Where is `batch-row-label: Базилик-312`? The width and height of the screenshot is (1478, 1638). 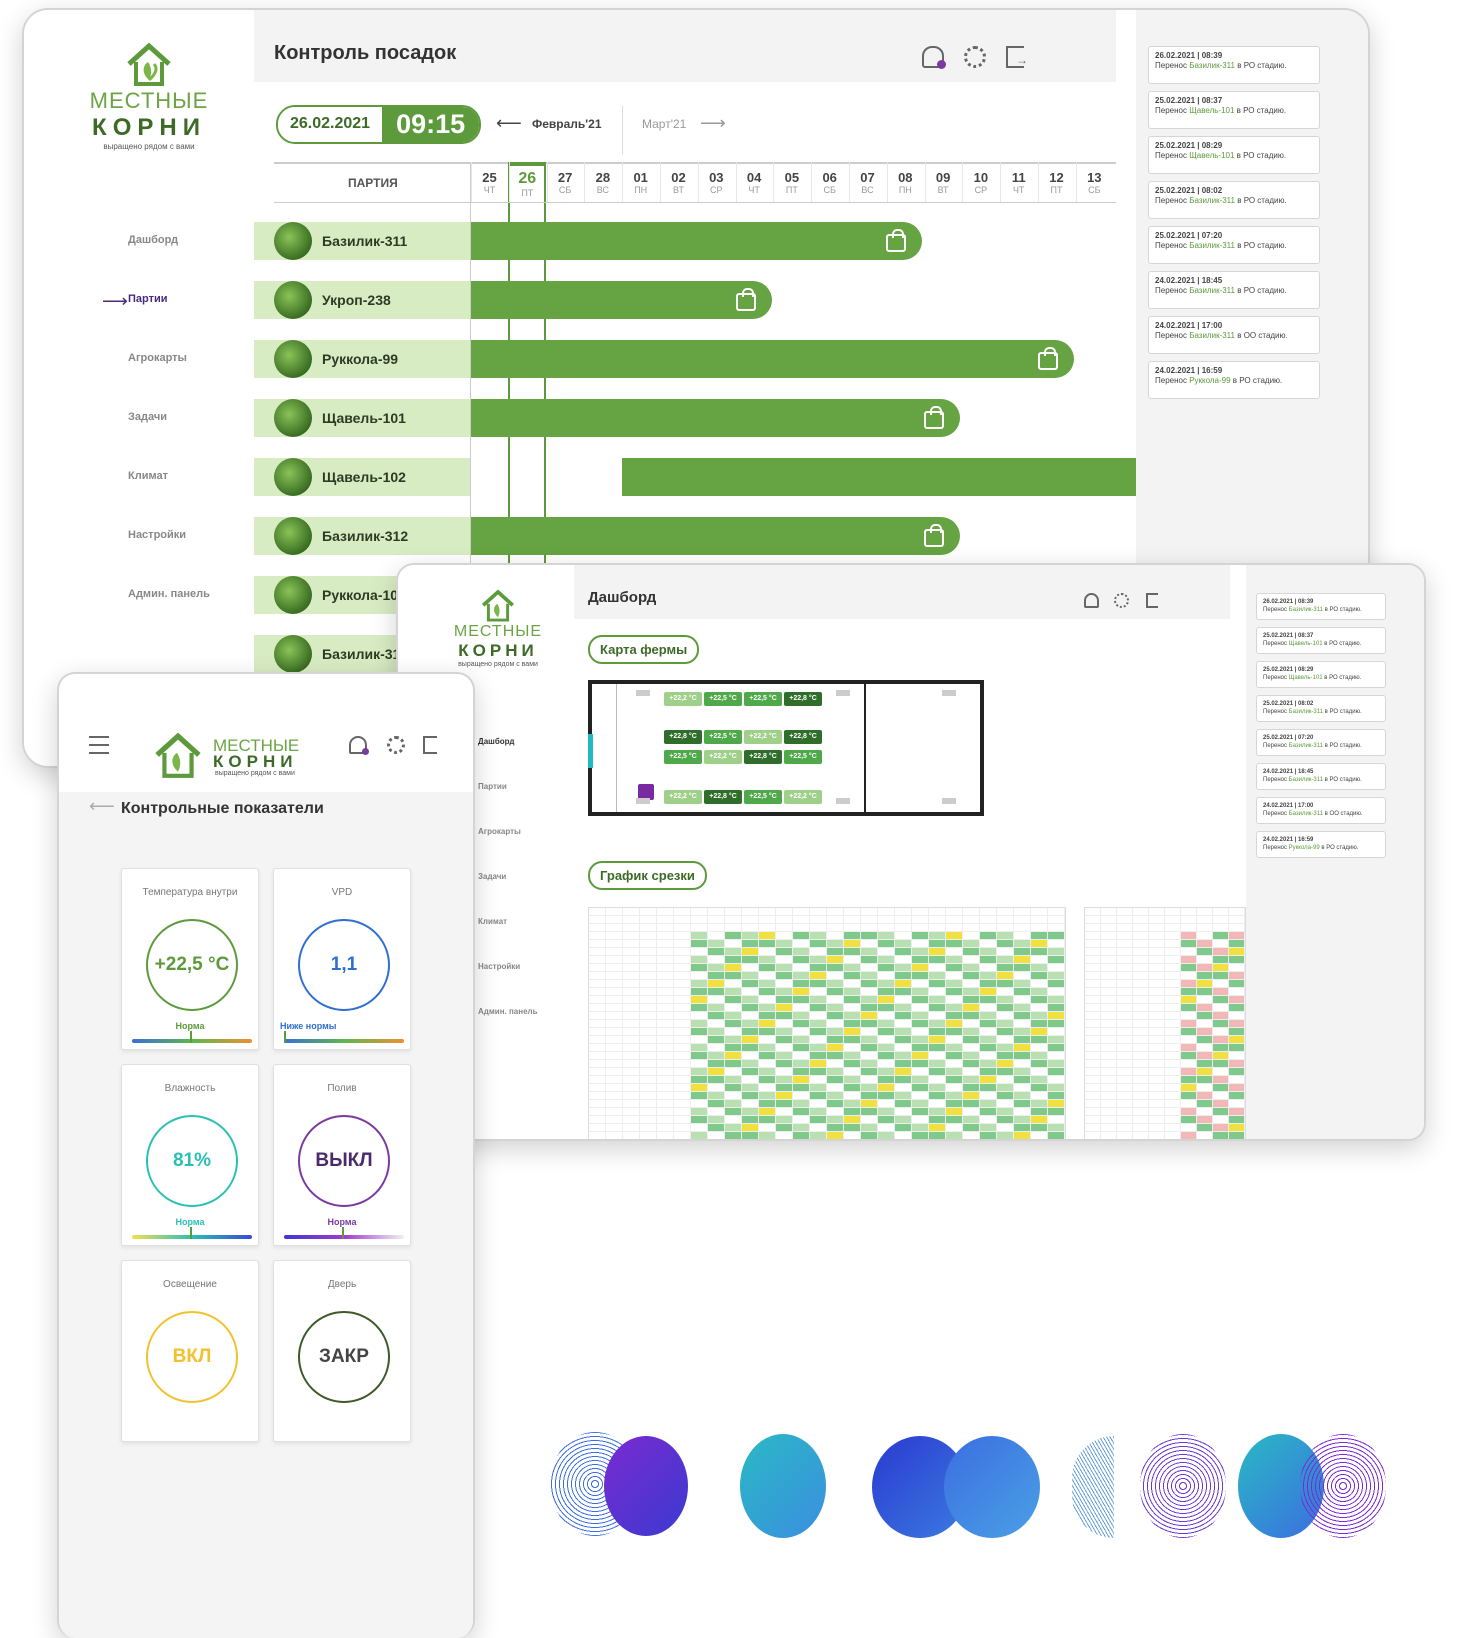 batch-row-label: Базилик-312 is located at coordinates (362, 536).